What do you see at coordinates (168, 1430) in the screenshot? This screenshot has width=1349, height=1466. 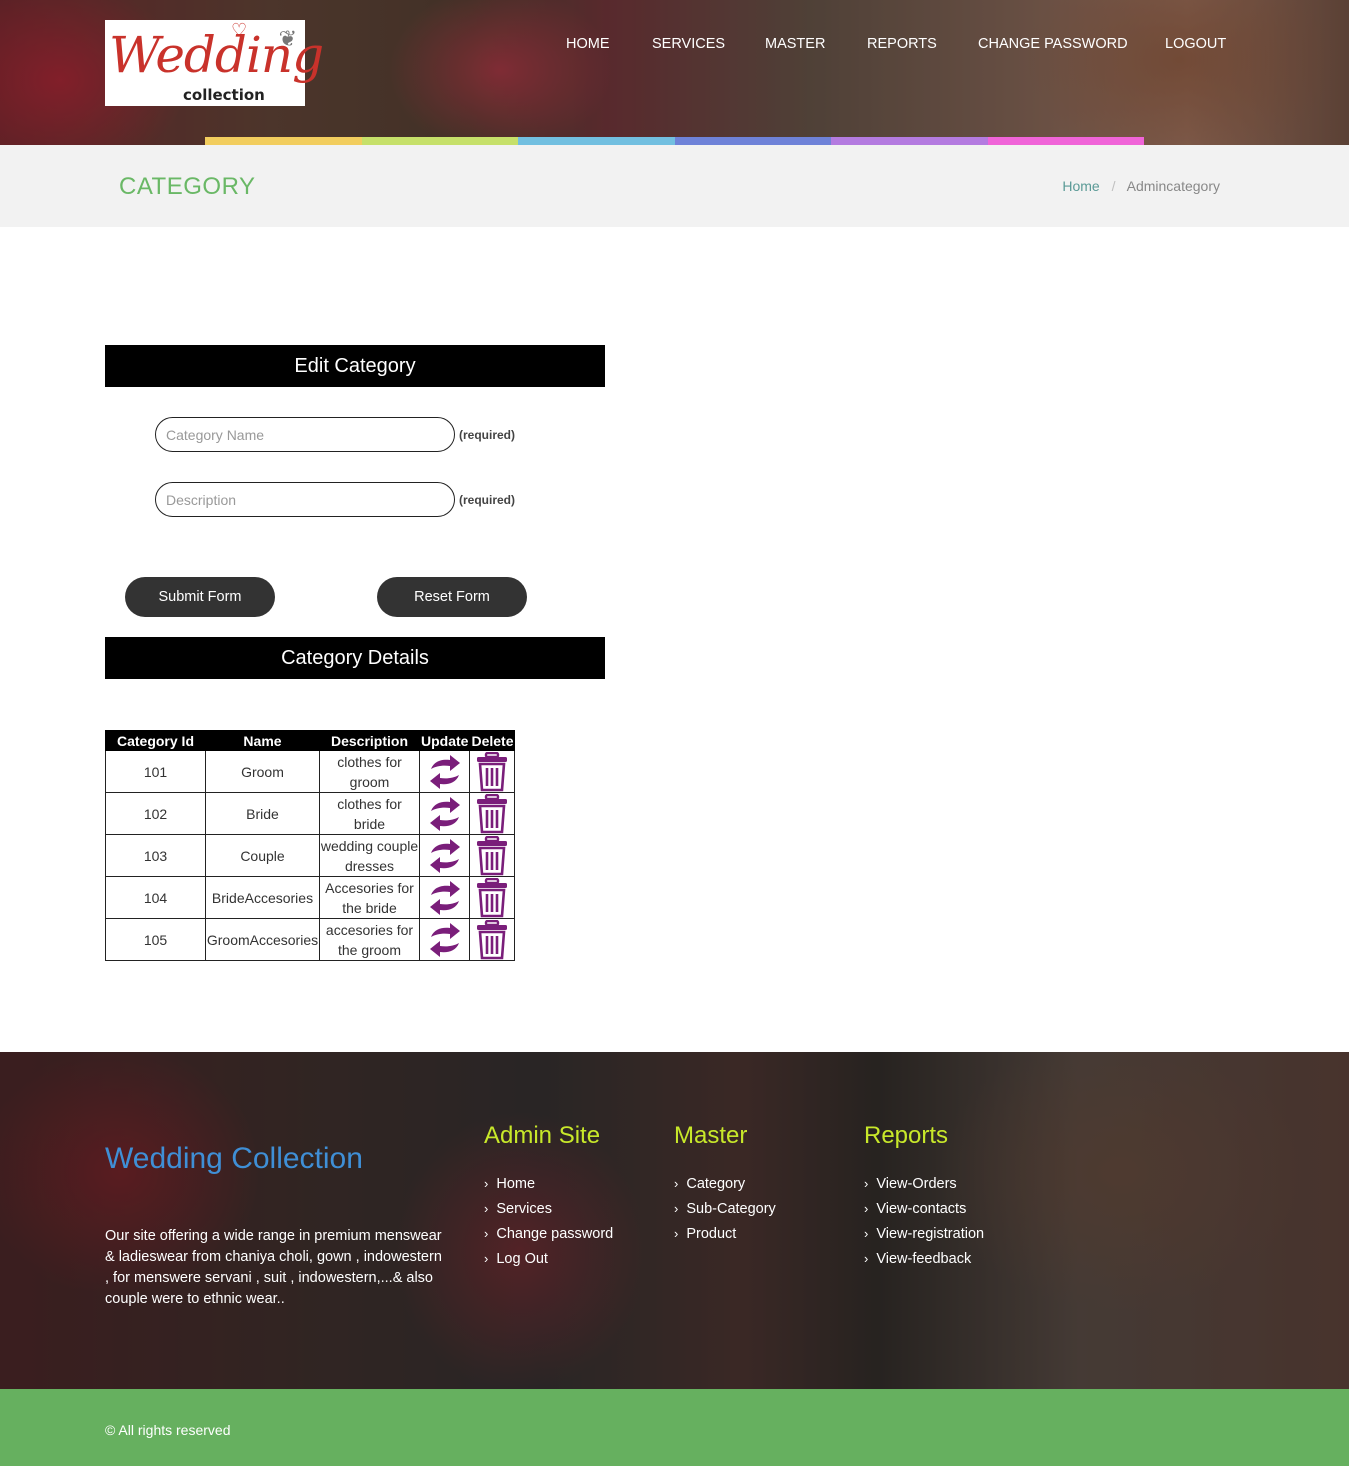 I see `copyright-text: © All rights reserved` at bounding box center [168, 1430].